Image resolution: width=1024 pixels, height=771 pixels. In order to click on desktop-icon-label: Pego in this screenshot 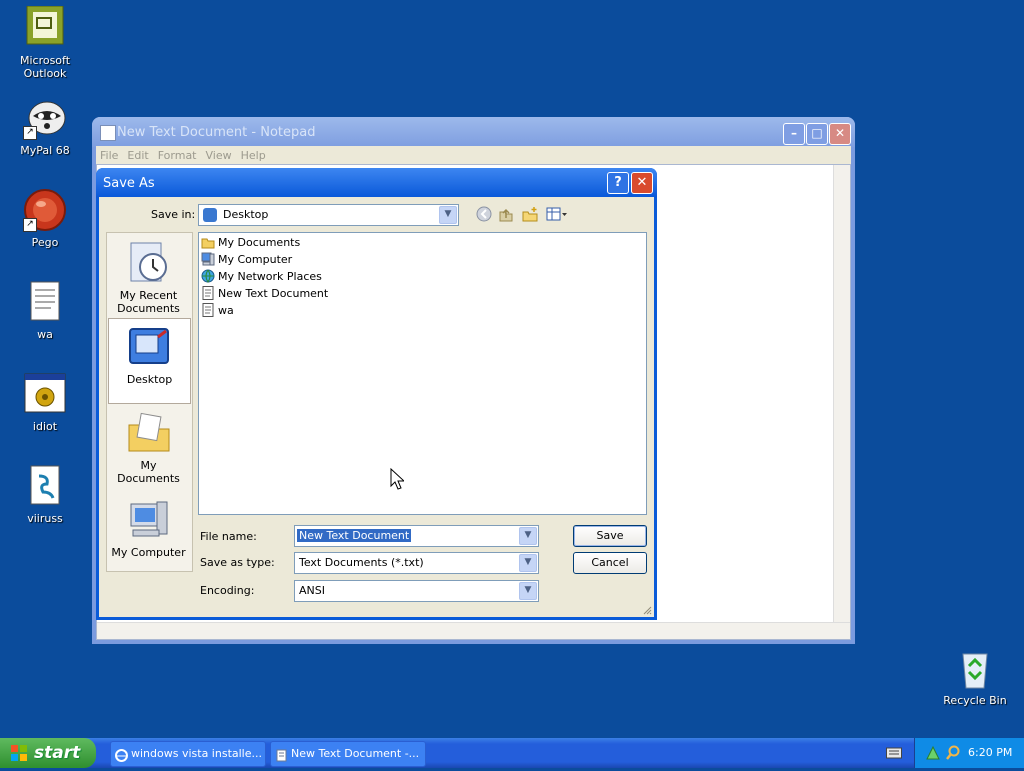, I will do `click(45, 242)`.